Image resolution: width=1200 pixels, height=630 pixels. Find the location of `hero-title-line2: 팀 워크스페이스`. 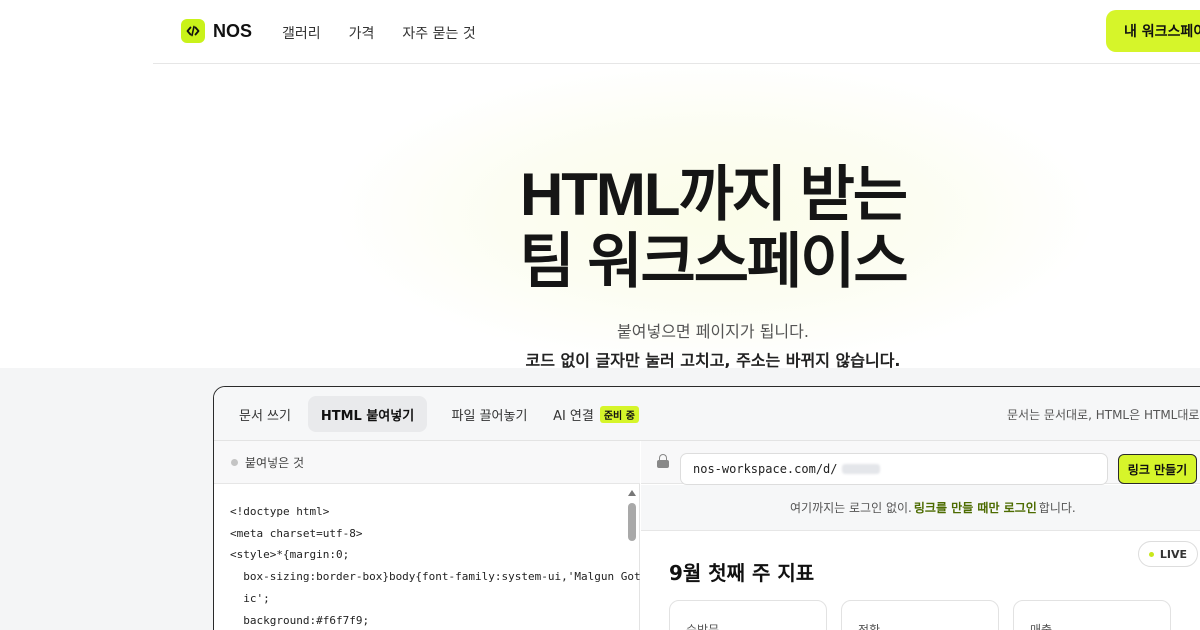

hero-title-line2: 팀 워크스페이스 is located at coordinates (713, 261).